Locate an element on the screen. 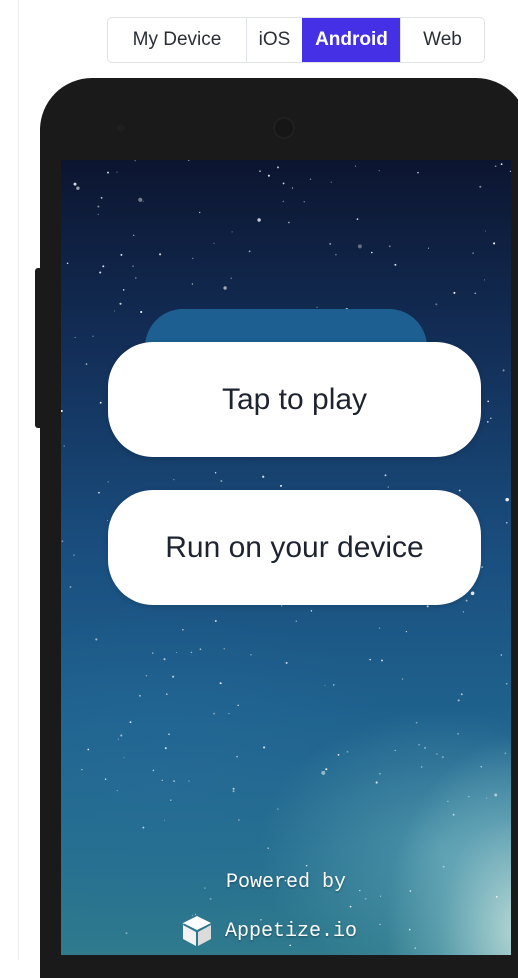  appetize-brand: Appetize.io is located at coordinates (268, 931).